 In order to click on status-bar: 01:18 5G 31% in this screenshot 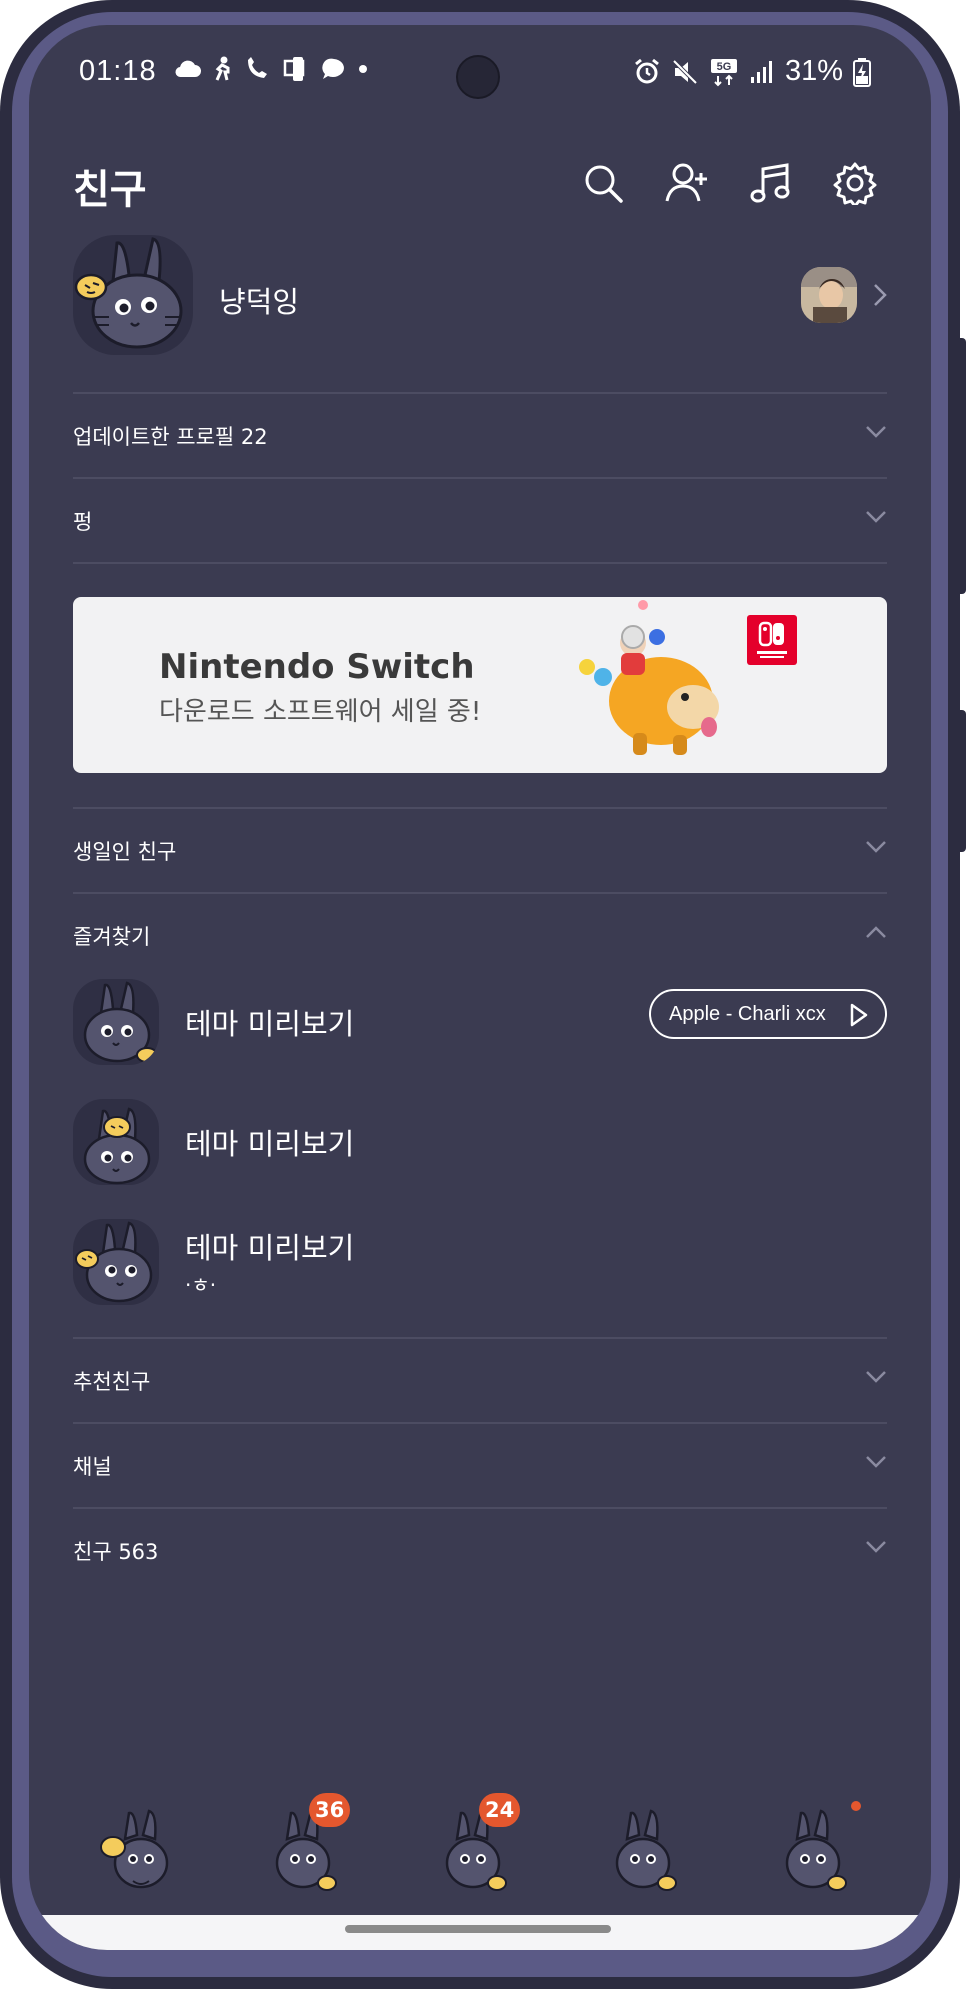, I will do `click(480, 75)`.